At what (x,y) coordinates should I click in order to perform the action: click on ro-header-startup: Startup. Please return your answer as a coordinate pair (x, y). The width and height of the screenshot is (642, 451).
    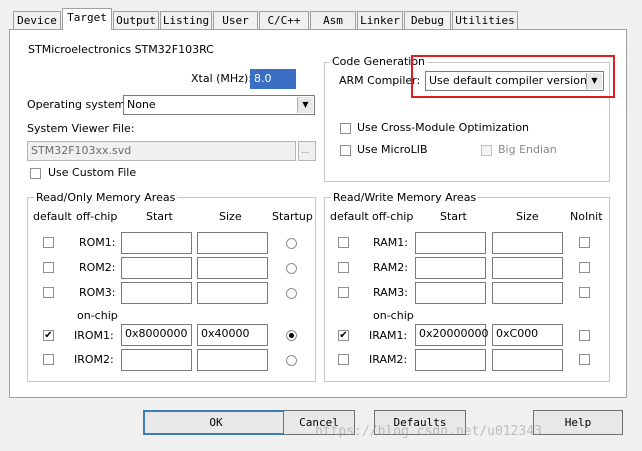
    Looking at the image, I should click on (292, 216).